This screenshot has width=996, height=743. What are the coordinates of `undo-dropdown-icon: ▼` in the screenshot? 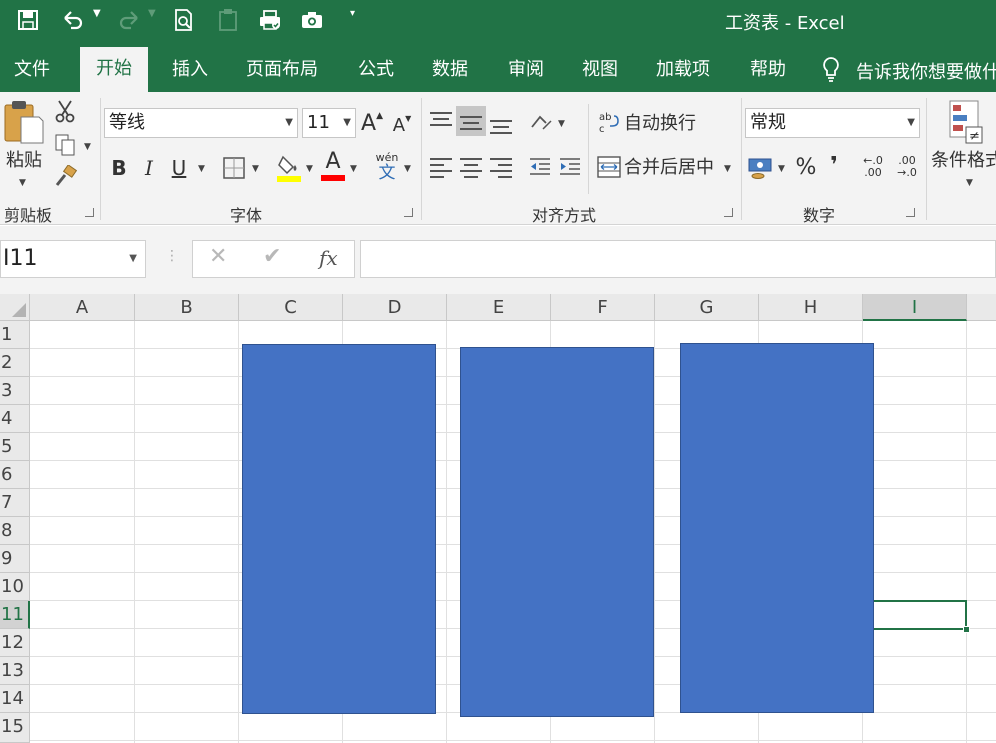 It's located at (97, 13).